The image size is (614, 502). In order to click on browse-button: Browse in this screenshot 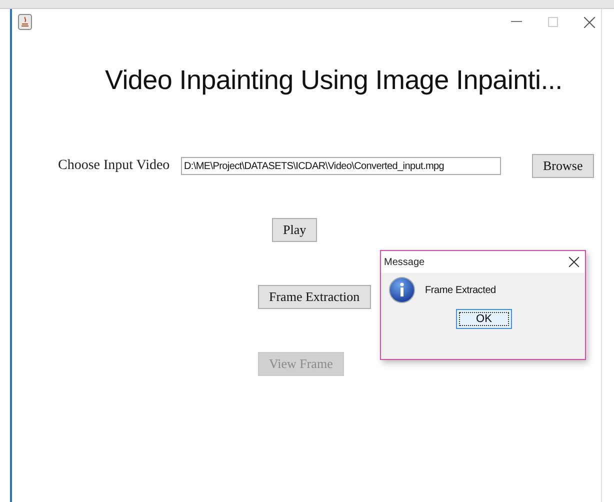, I will do `click(563, 166)`.